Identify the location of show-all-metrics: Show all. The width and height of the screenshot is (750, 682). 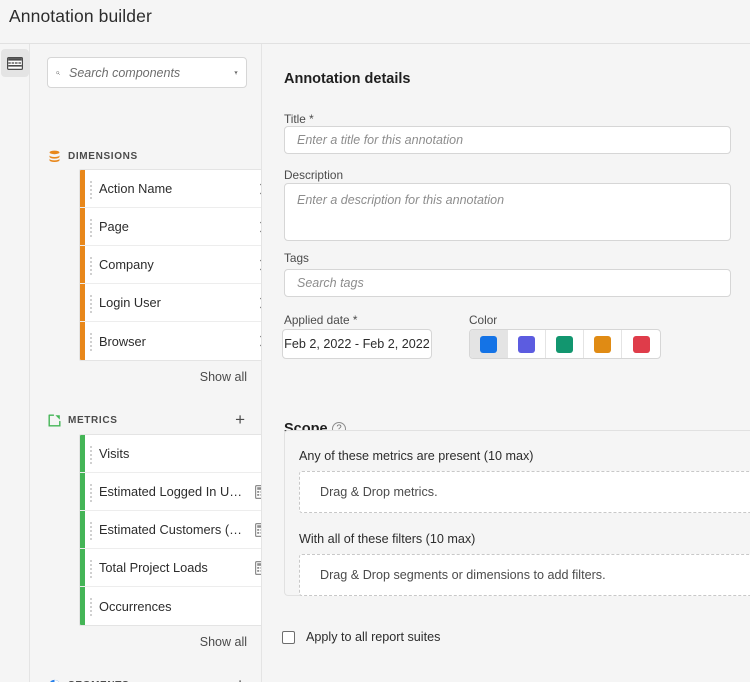
(223, 642).